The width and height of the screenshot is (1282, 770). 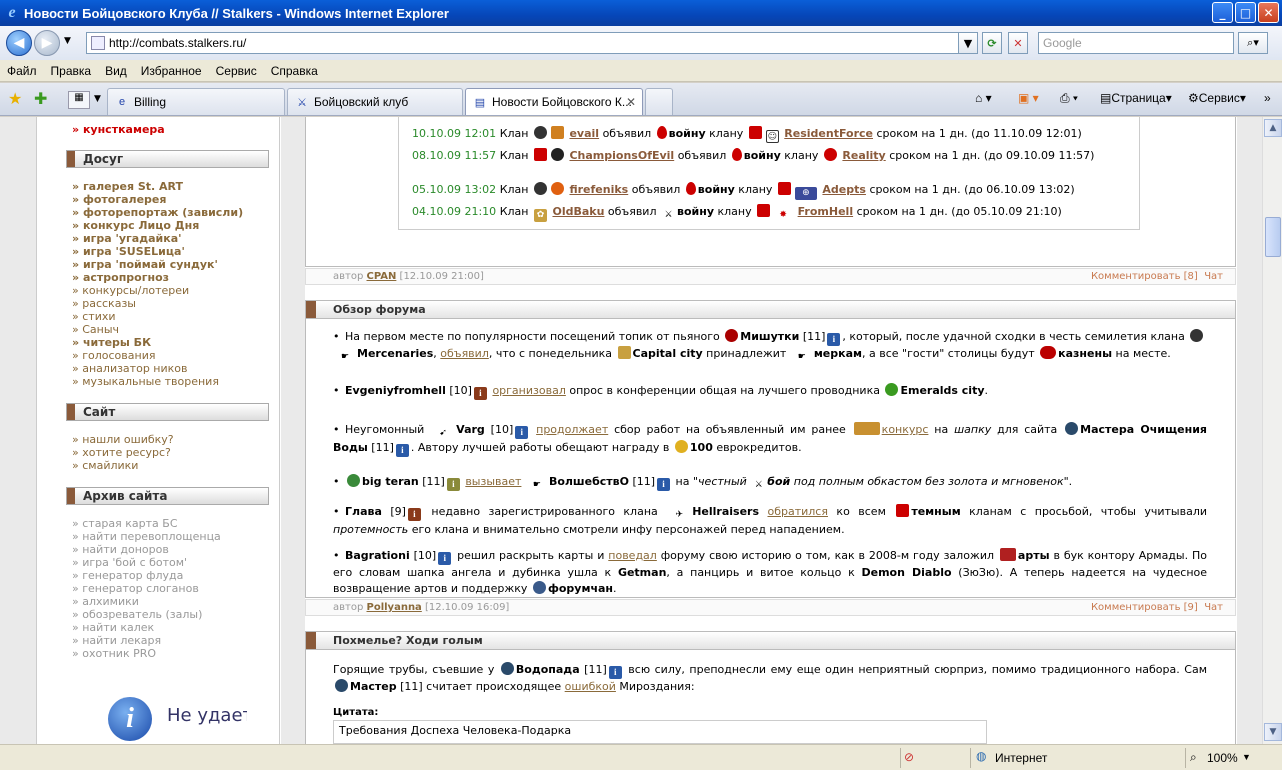 What do you see at coordinates (157, 199) in the screenshot?
I see `sidebar-item: » фотогалерея` at bounding box center [157, 199].